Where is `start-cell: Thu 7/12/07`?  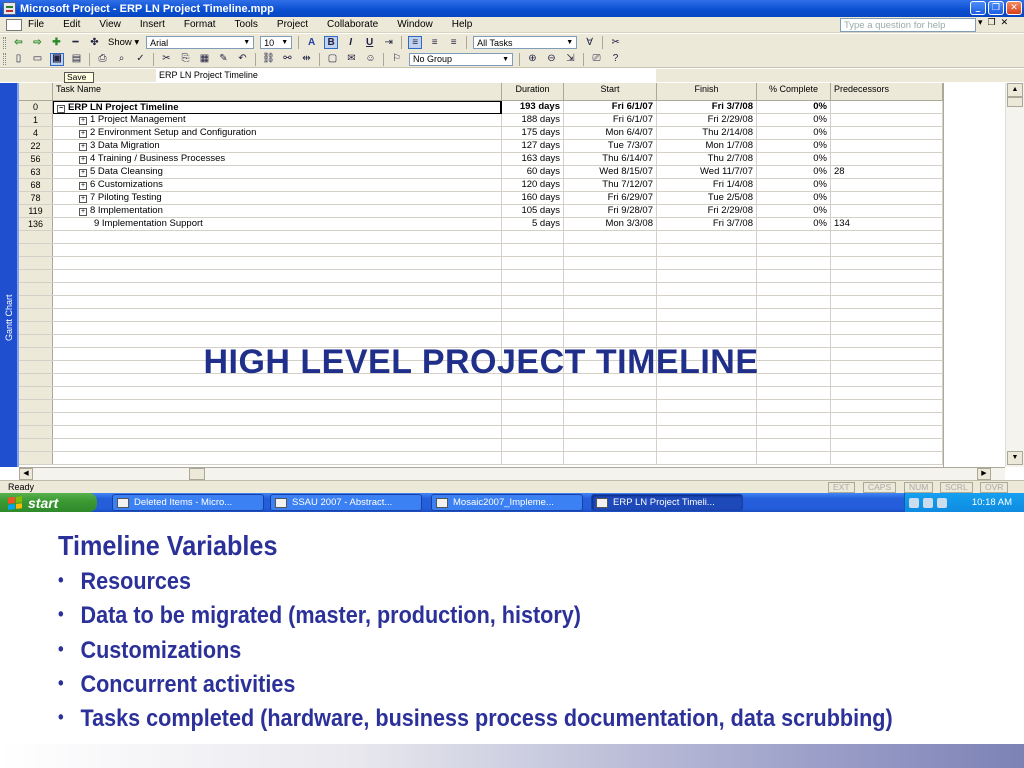 start-cell: Thu 7/12/07 is located at coordinates (610, 185).